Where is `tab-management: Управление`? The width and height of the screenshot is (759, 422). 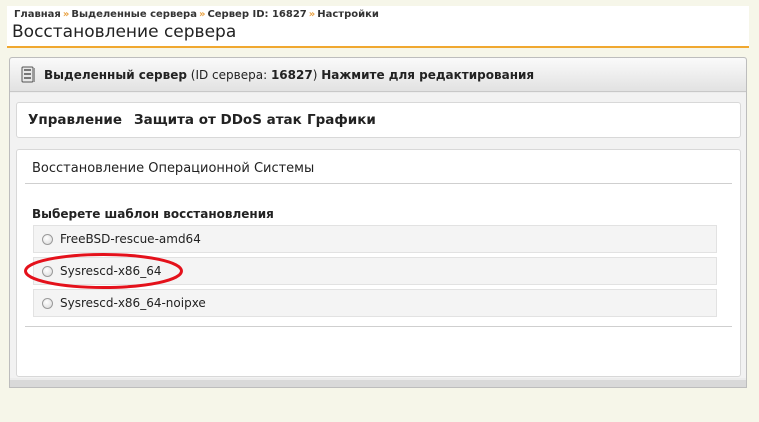 tab-management: Управление is located at coordinates (75, 120).